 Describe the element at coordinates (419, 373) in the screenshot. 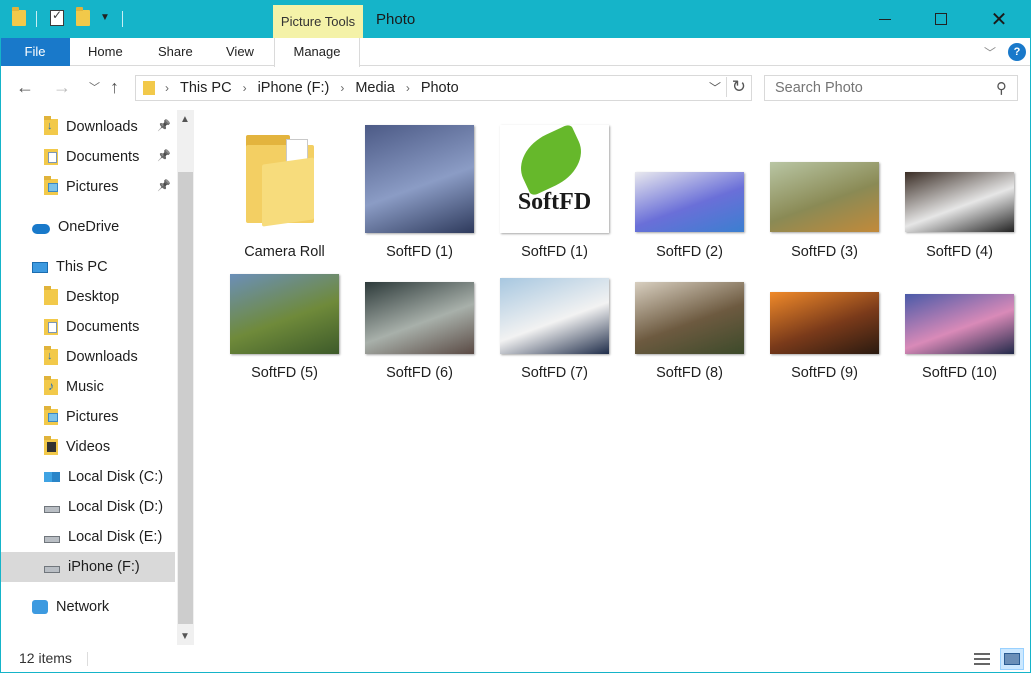

I see `file-name-label: SoftFD (6)` at that location.